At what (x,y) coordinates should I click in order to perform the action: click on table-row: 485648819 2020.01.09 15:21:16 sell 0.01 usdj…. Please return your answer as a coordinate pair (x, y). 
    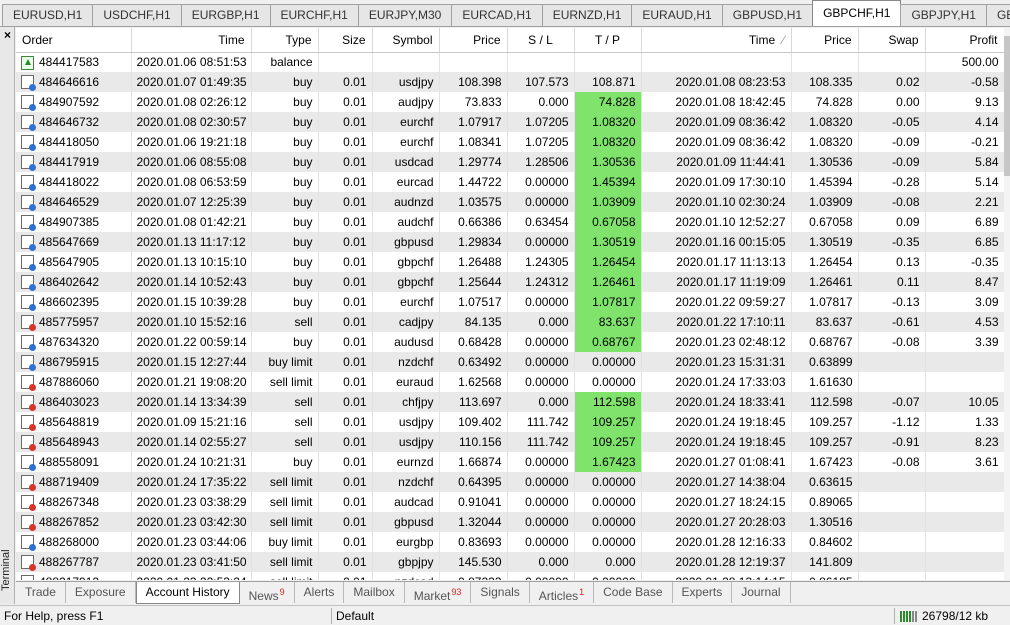
    Looking at the image, I should click on (510, 422).